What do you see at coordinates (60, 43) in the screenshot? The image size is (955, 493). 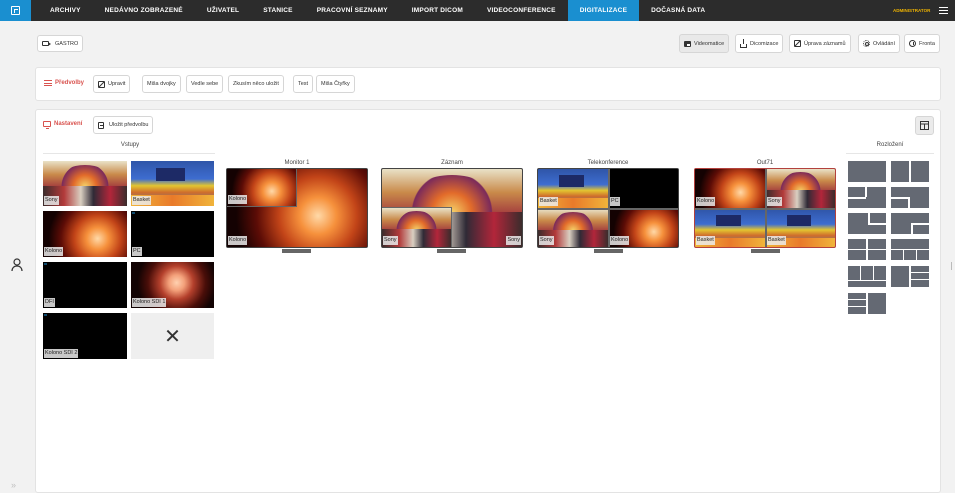 I see `source-button: GASTRO` at bounding box center [60, 43].